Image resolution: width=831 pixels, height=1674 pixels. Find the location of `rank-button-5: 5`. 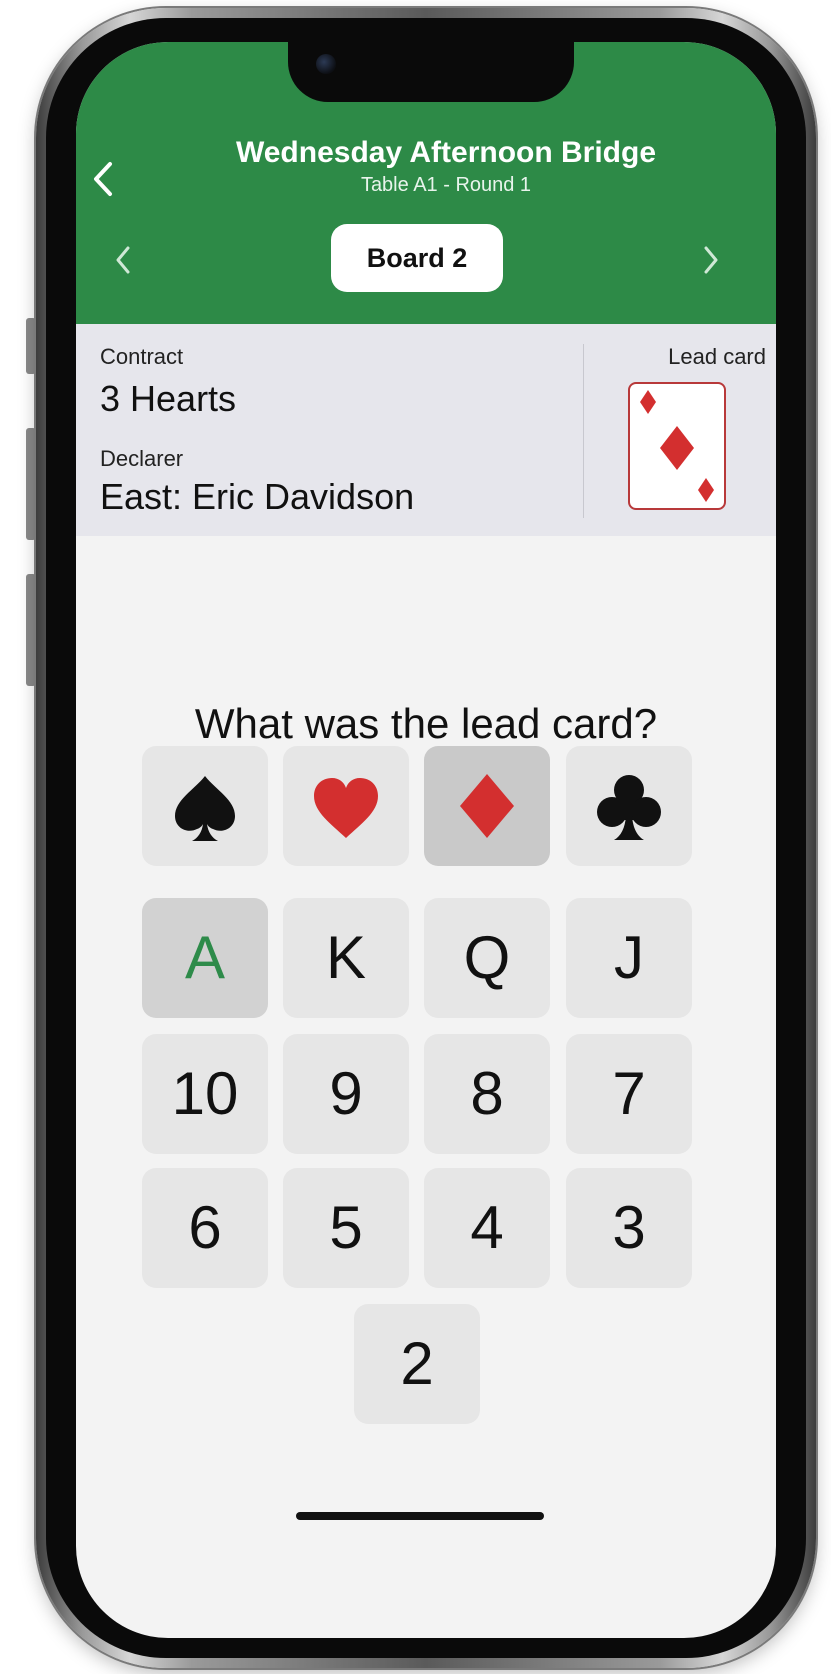

rank-button-5: 5 is located at coordinates (346, 1228).